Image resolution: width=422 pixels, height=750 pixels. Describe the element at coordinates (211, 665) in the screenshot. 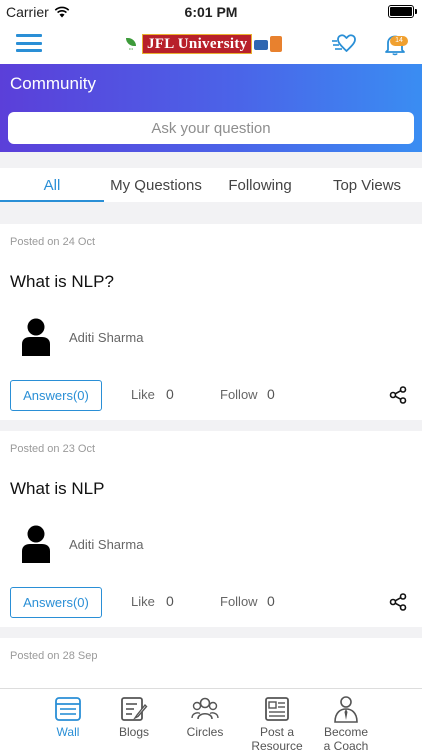

I see `question-card: Posted on 28 Sep` at that location.